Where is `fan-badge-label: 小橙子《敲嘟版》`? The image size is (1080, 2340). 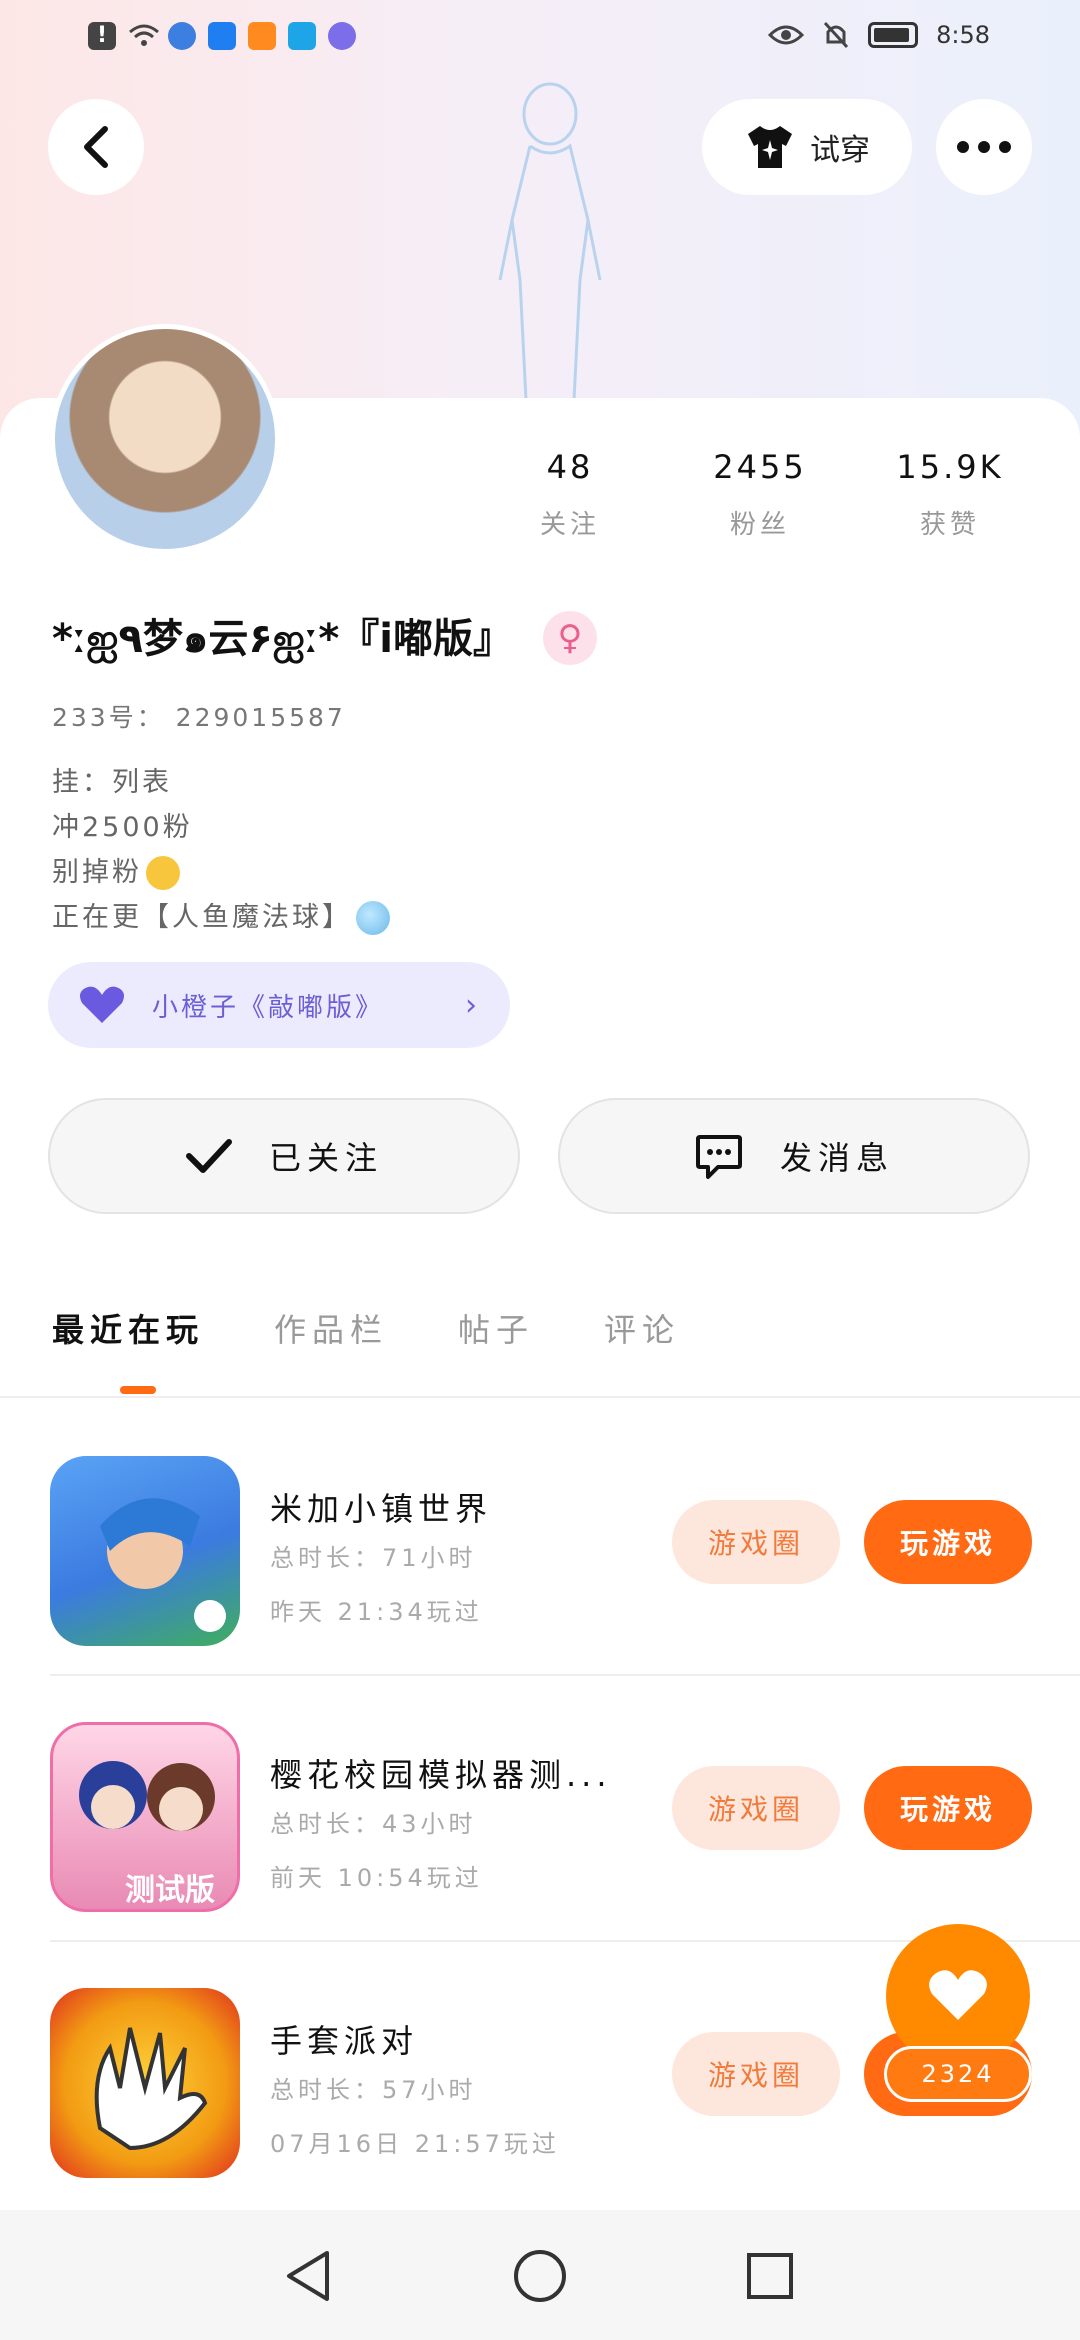
fan-badge-label: 小橙子《敲嘟版》 is located at coordinates (268, 1007).